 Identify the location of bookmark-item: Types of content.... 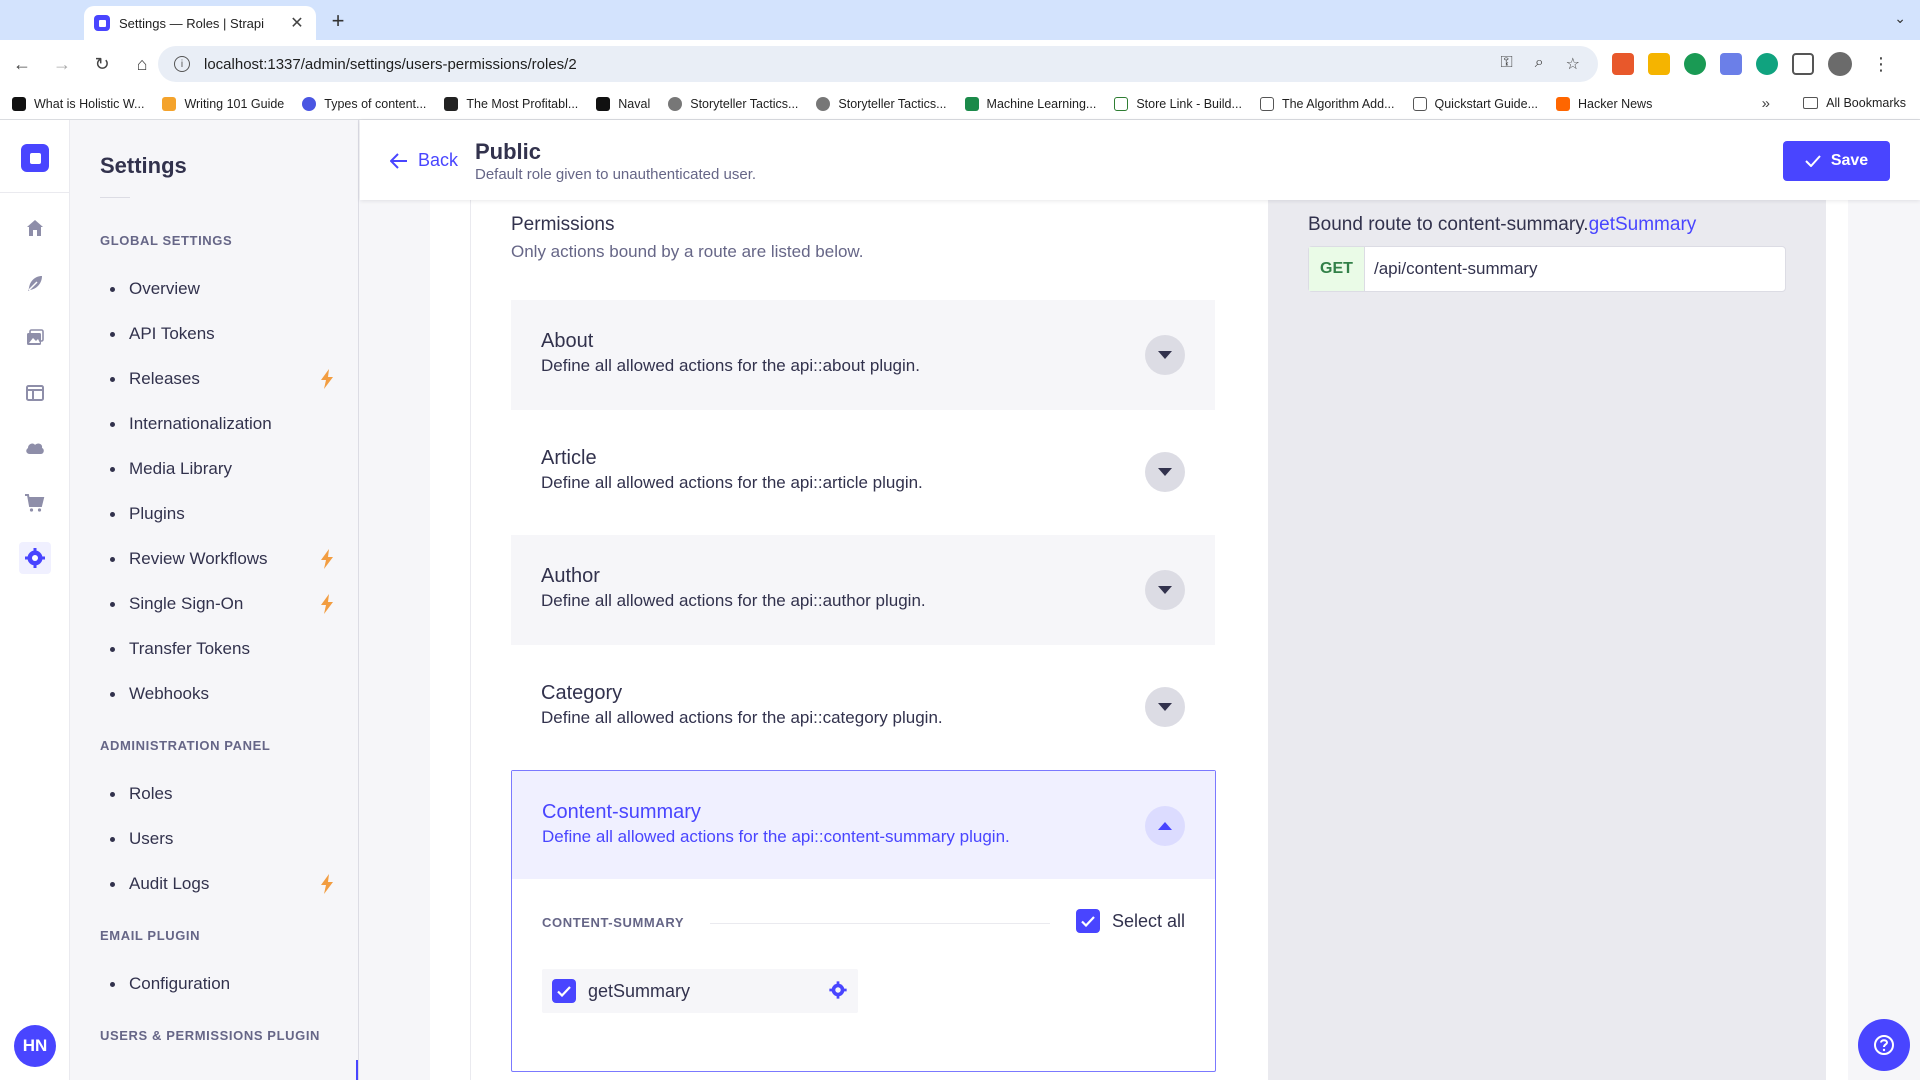
(364, 103).